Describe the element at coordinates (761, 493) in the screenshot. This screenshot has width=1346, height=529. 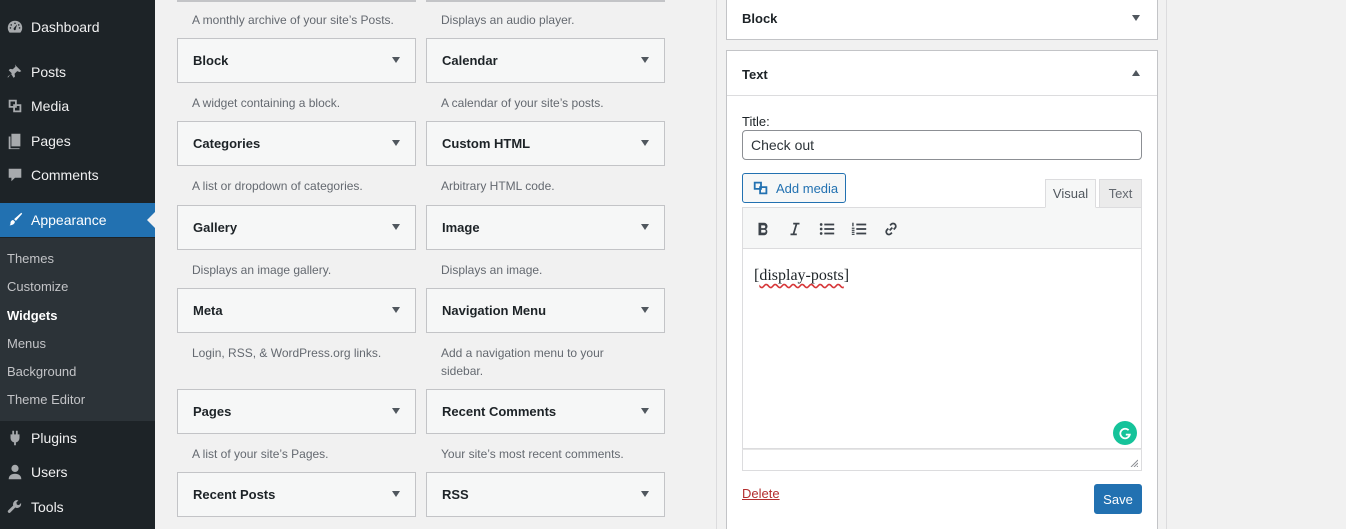
I see `delete-link: Delete` at that location.